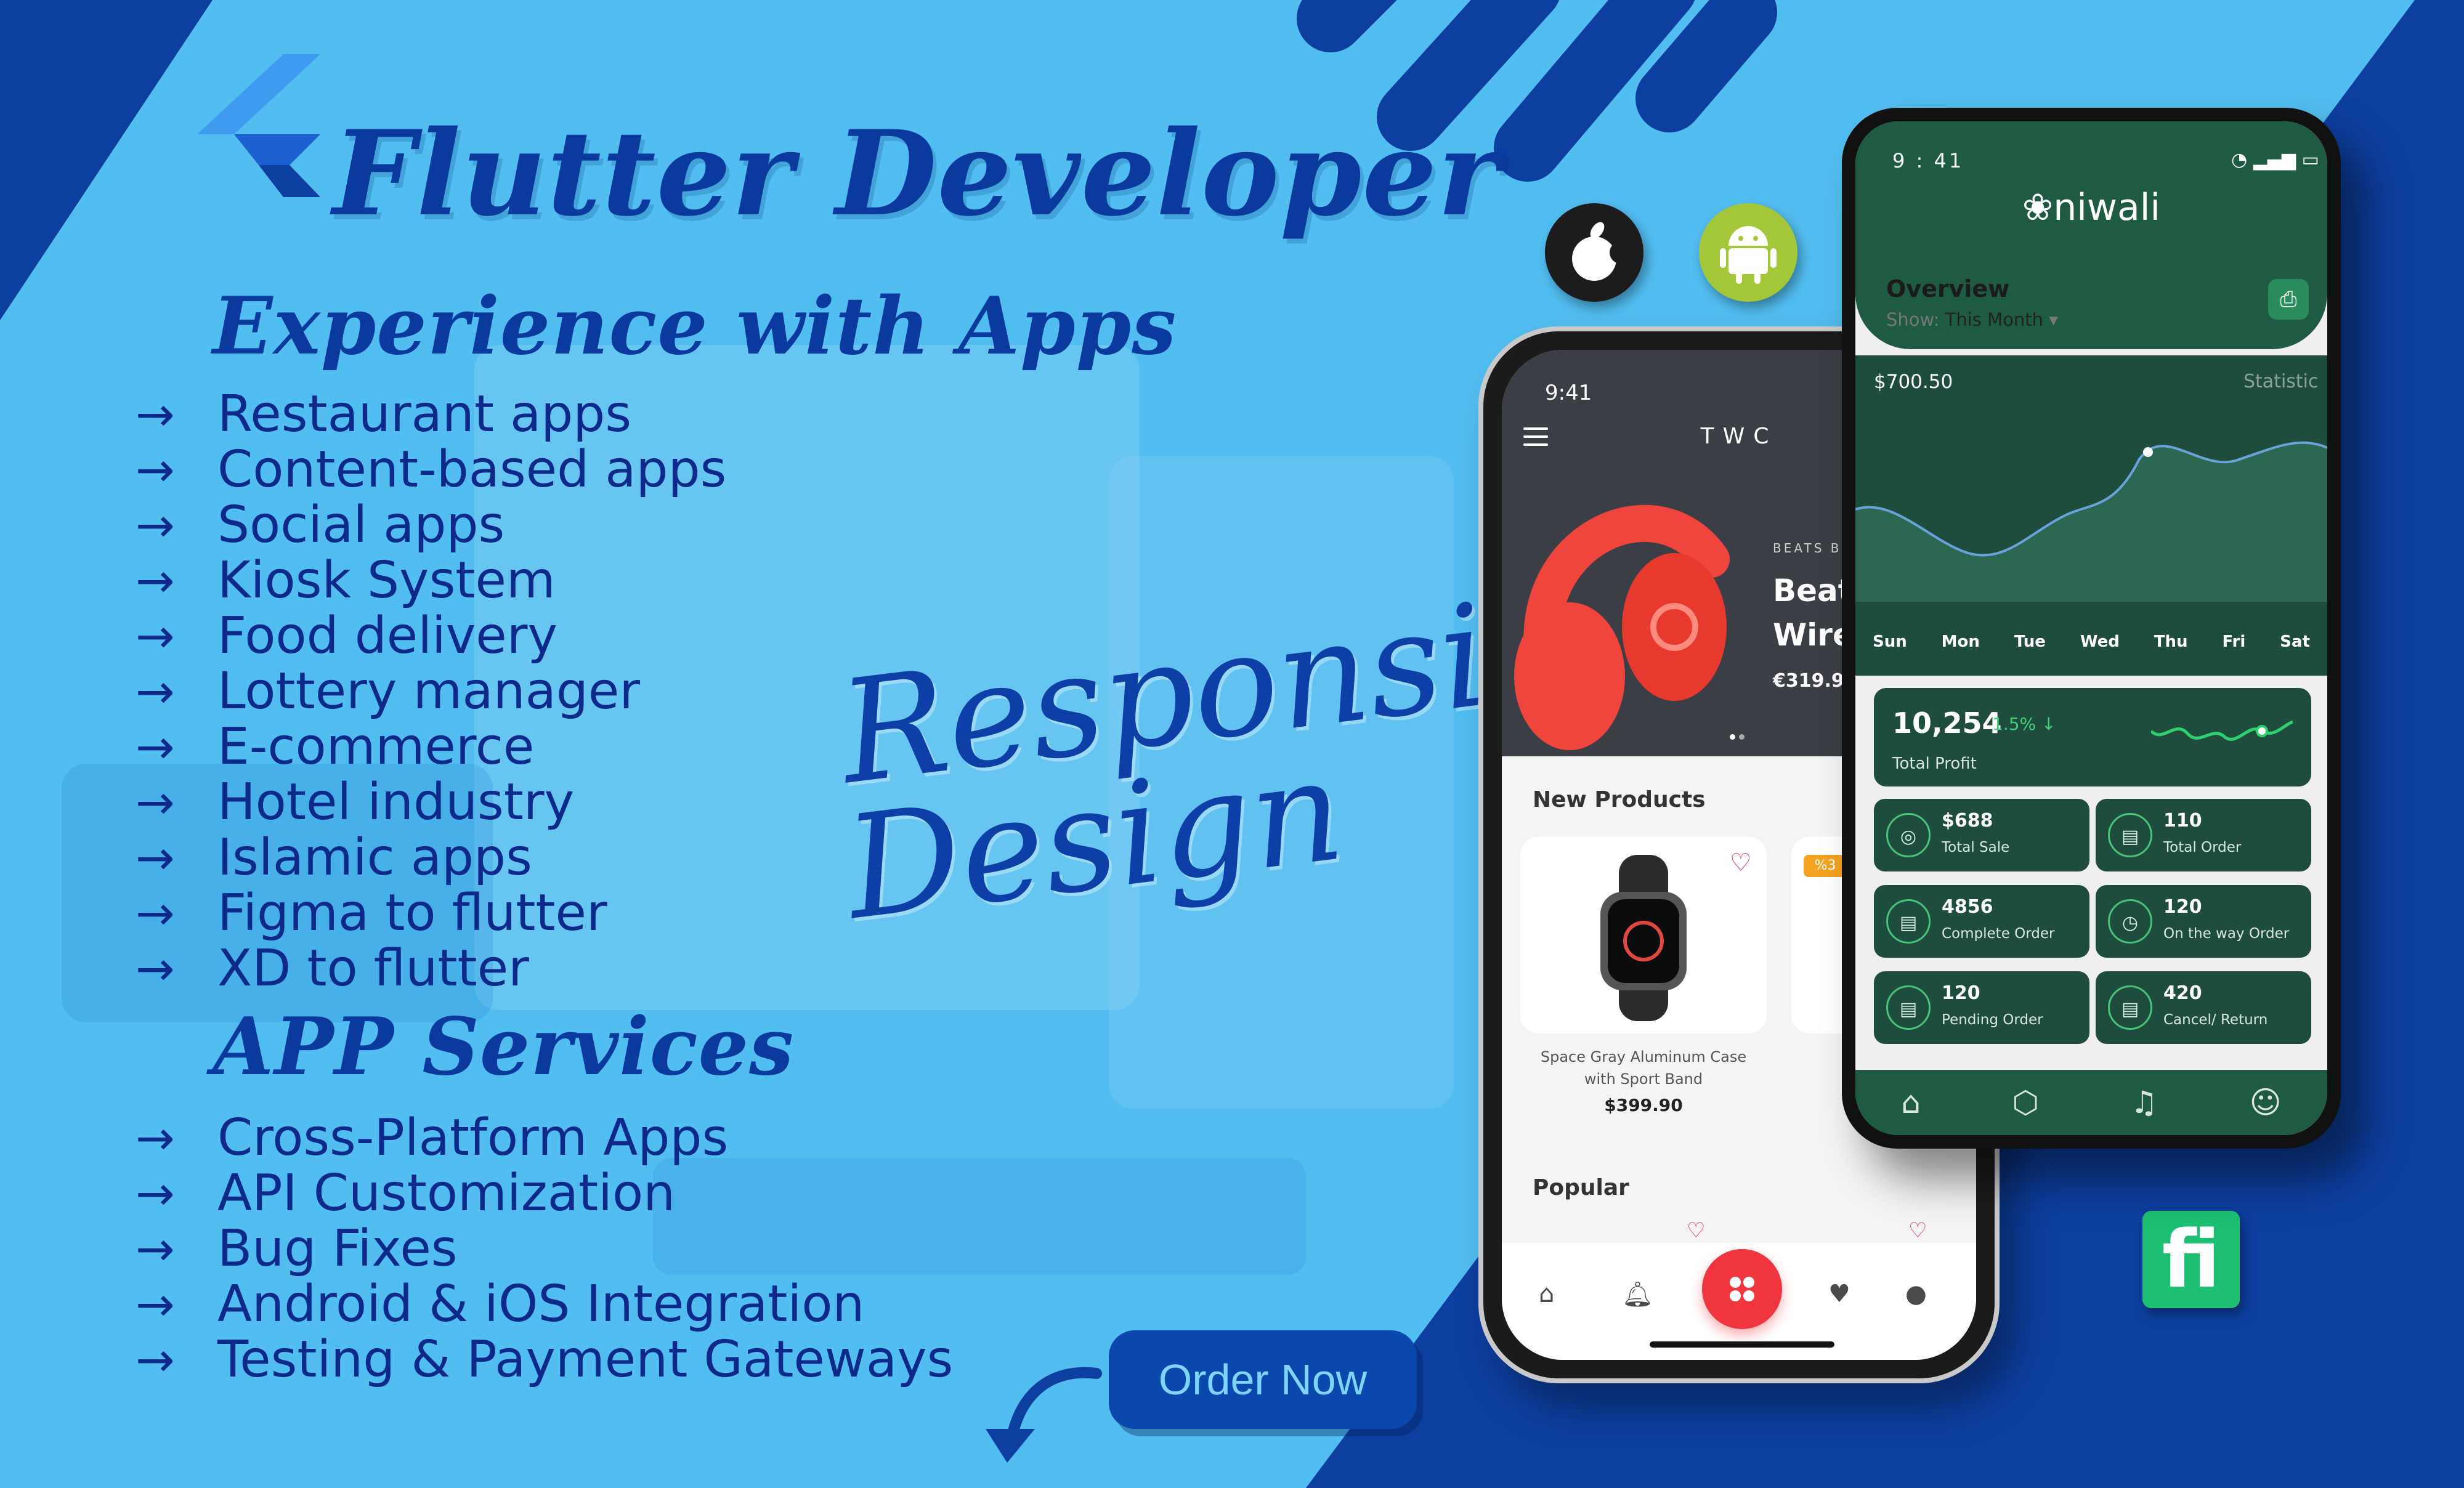  I want to click on promo-kicker: BEATS B, so click(1807, 548).